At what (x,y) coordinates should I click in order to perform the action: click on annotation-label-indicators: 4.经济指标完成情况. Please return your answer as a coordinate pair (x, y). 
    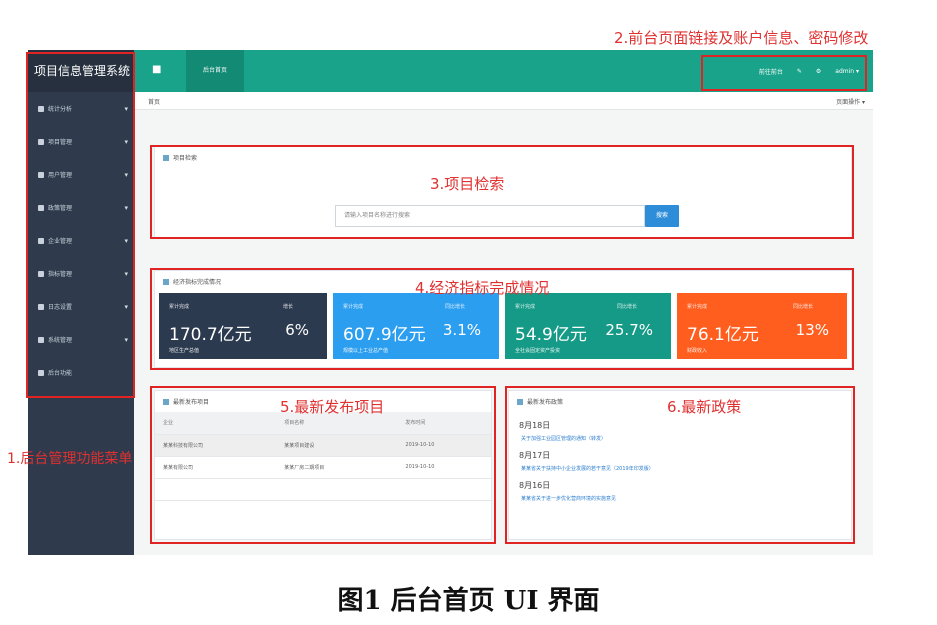
    Looking at the image, I should click on (482, 288).